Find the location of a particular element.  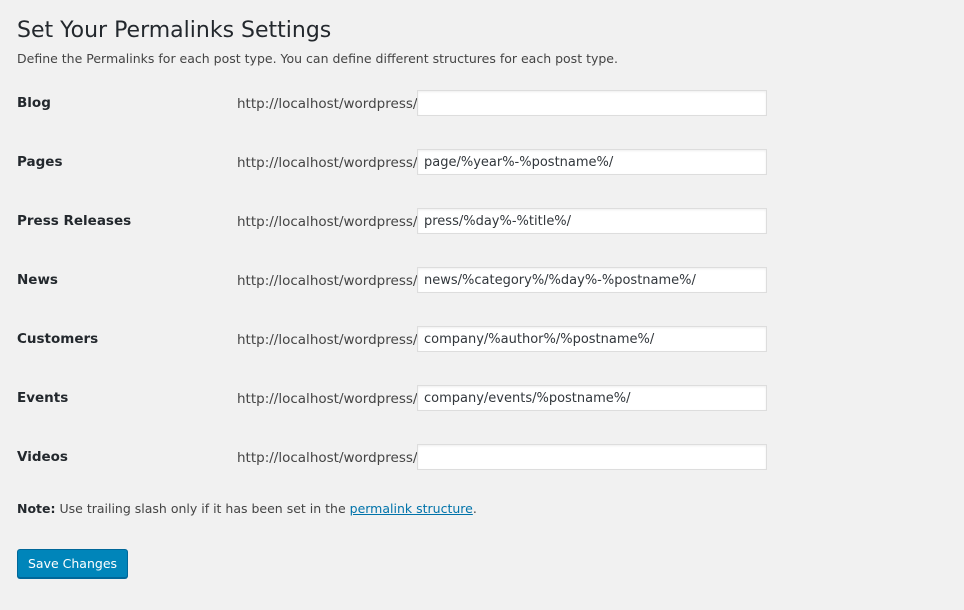

permalink-row-videos: Videos http://localhost/wordpress/ is located at coordinates (487, 473).